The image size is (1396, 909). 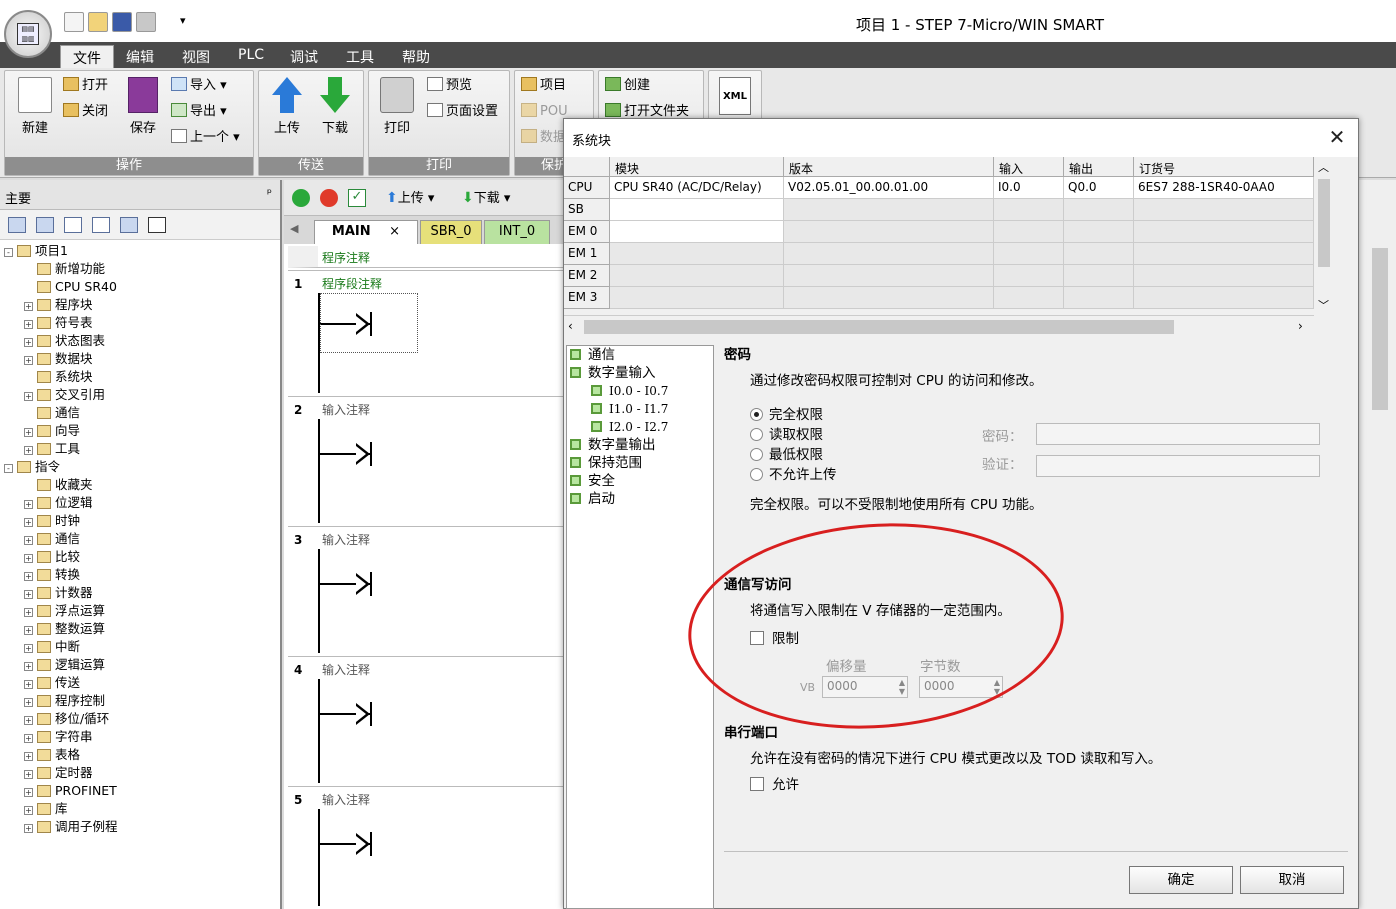 What do you see at coordinates (426, 721) in the screenshot?
I see `ladder-network: 4 输入注释` at bounding box center [426, 721].